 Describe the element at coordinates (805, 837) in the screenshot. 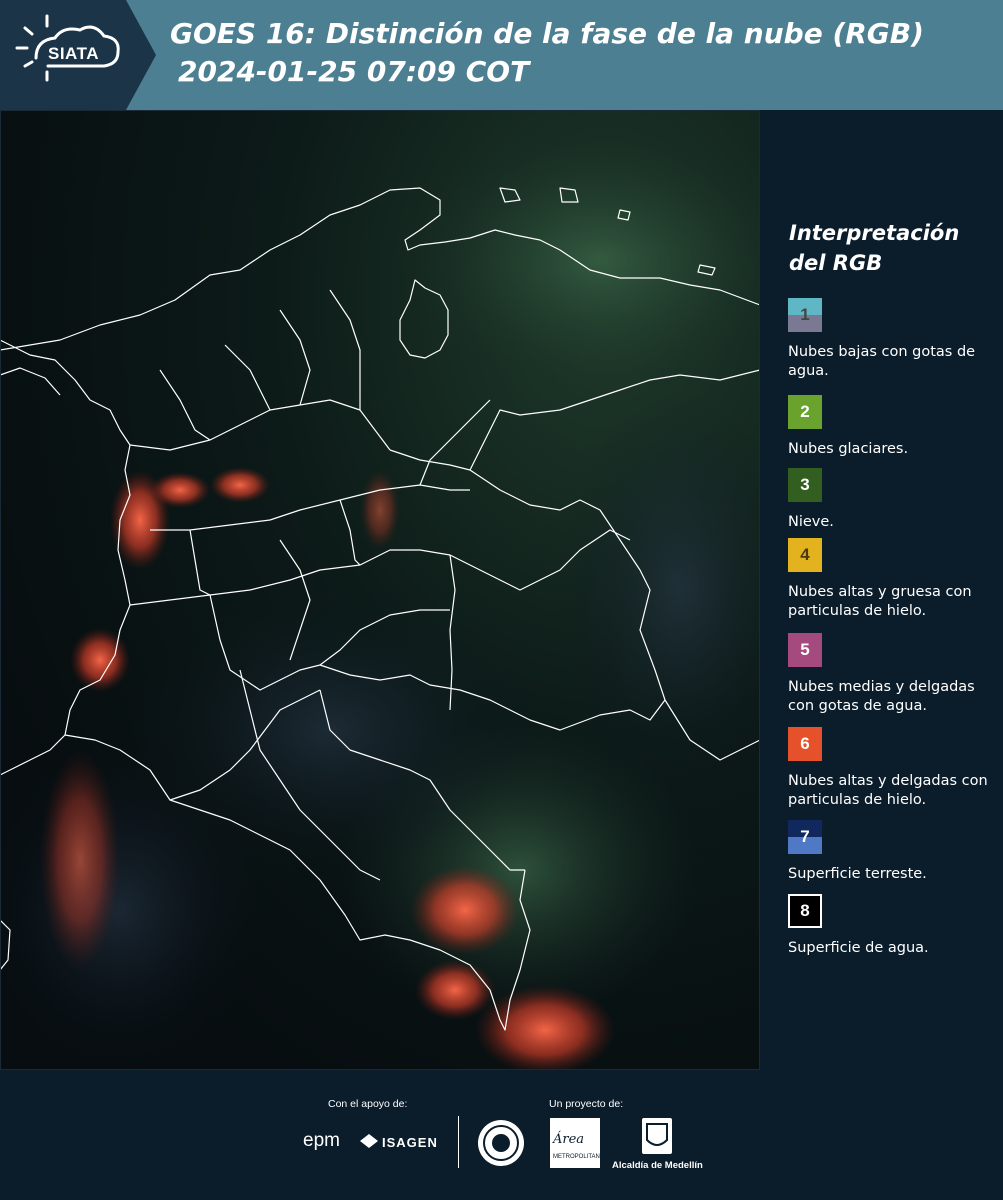

I see `legend-swatch-7: 7` at that location.